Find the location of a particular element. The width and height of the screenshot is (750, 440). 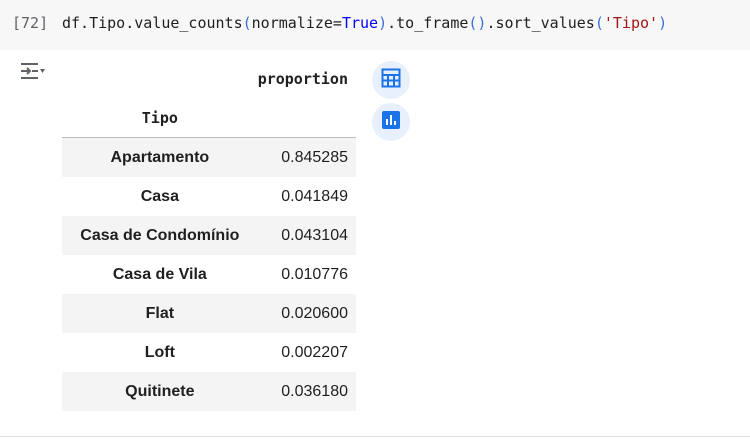

table-row: Apartamento 0.845285 is located at coordinates (209, 157).